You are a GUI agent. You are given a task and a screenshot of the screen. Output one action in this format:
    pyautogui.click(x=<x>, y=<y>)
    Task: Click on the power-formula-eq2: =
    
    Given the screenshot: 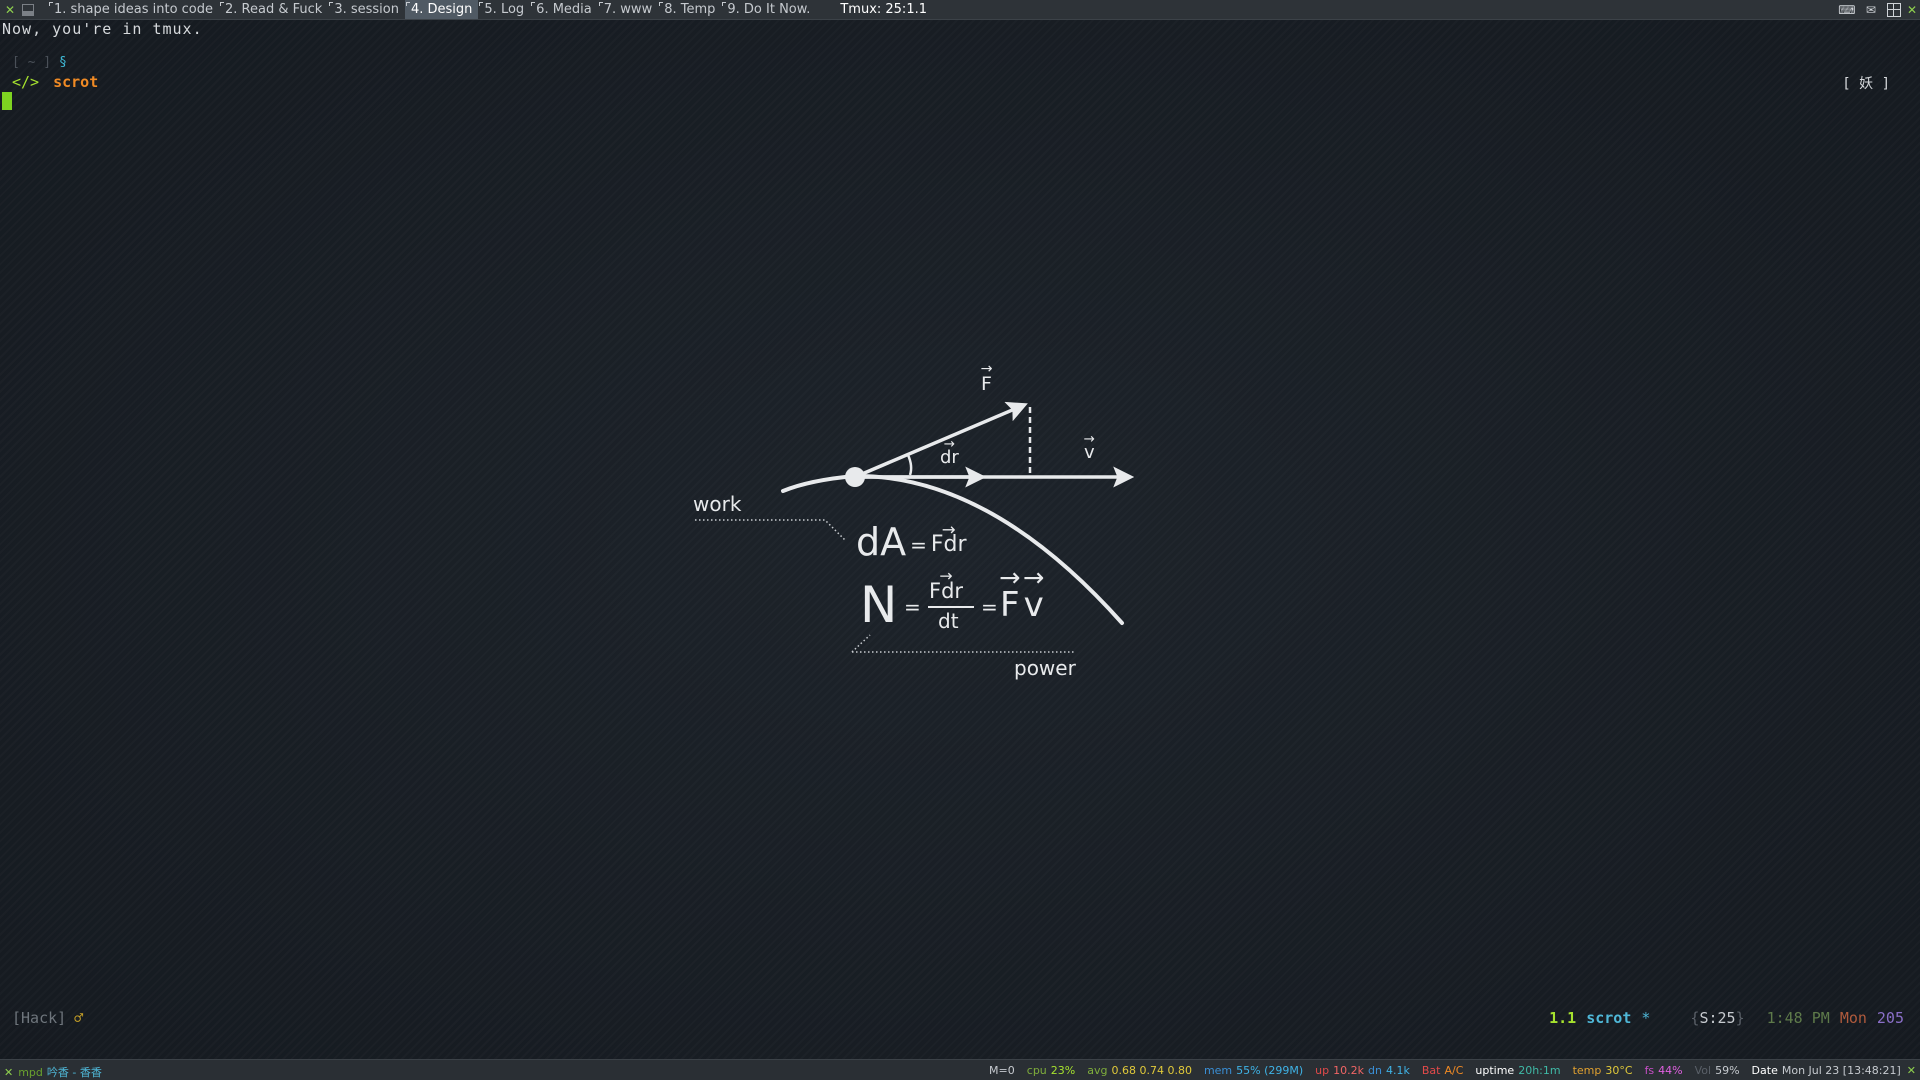 What is the action you would take?
    pyautogui.click(x=989, y=607)
    